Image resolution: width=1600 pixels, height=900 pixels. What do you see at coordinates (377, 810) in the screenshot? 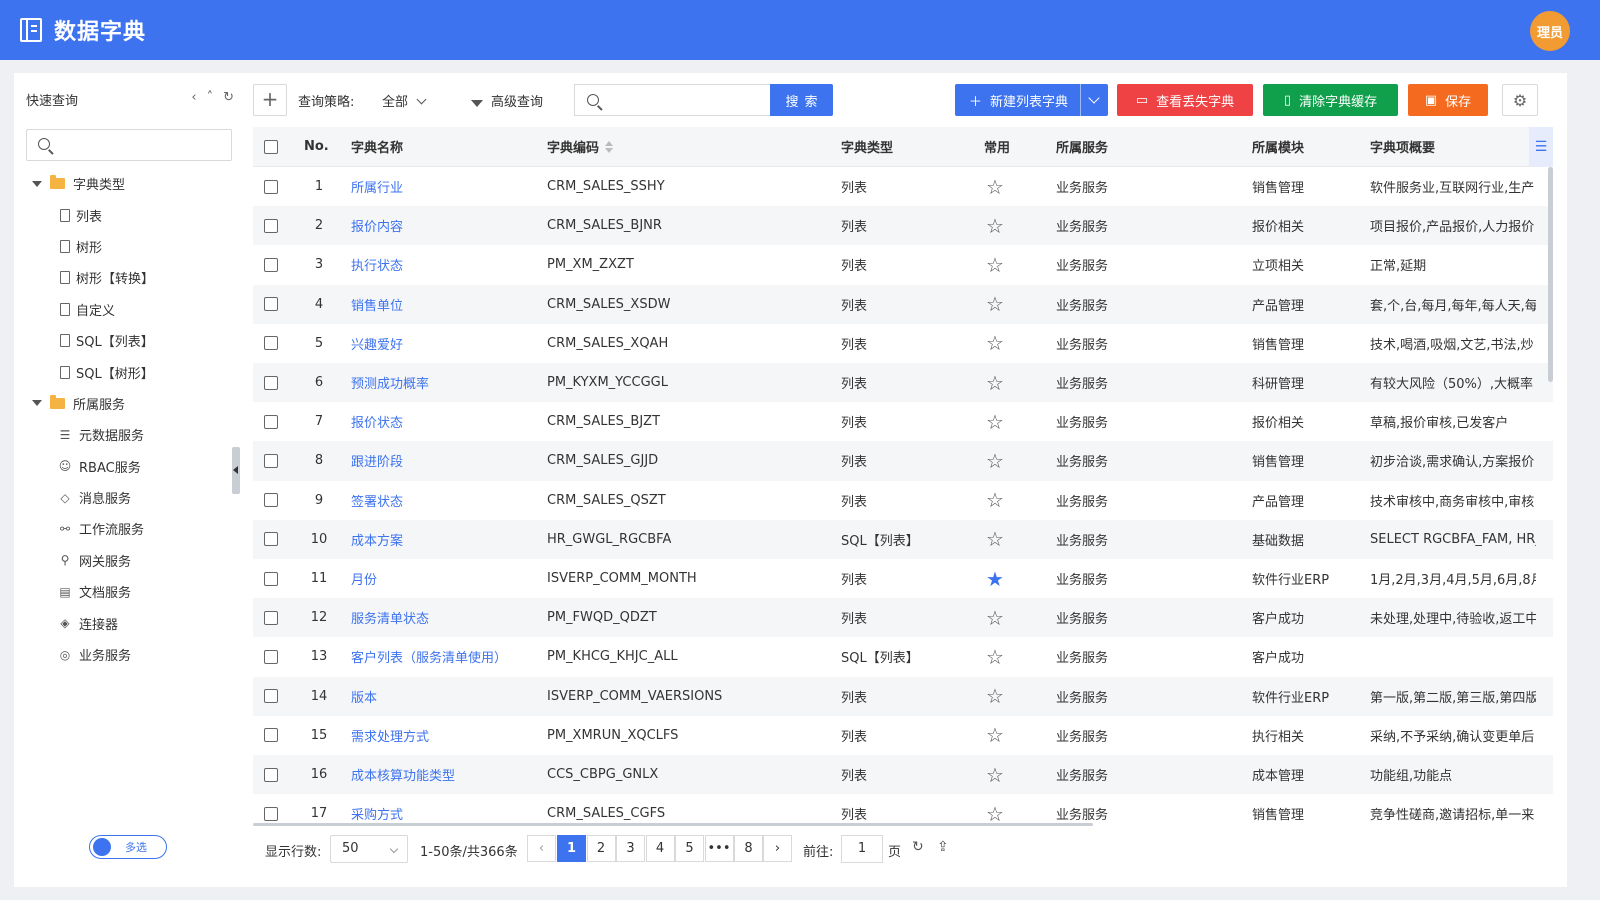
I see `cell-name: 采购方式` at bounding box center [377, 810].